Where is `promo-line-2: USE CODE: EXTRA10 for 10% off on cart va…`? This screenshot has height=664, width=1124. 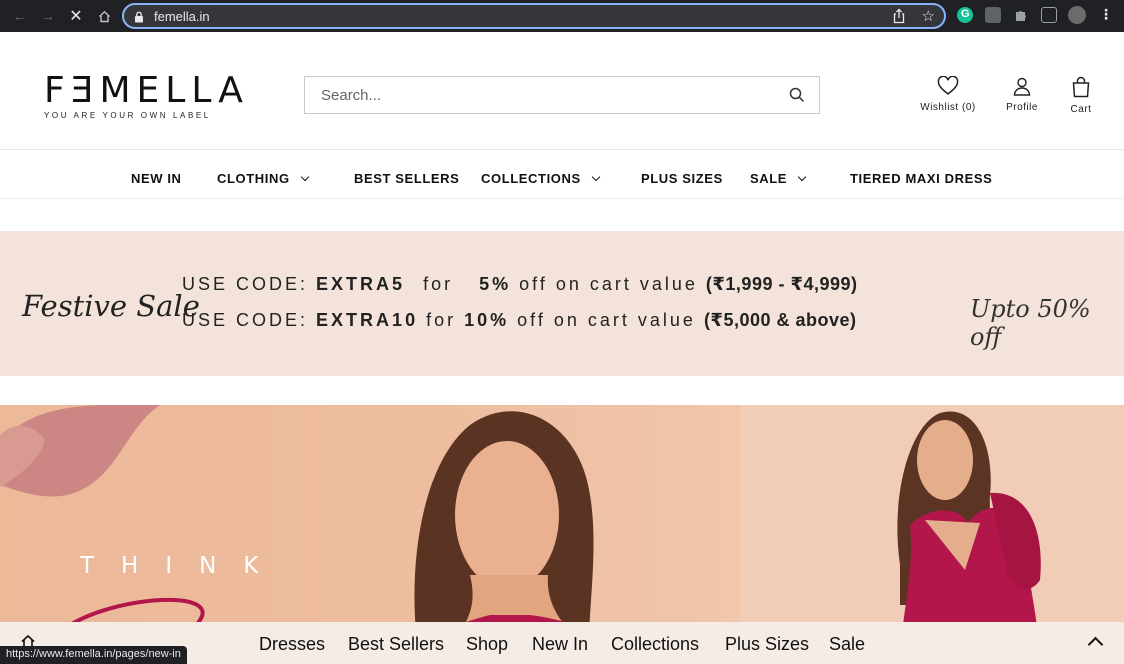 promo-line-2: USE CODE: EXTRA10 for 10% off on cart va… is located at coordinates (519, 320).